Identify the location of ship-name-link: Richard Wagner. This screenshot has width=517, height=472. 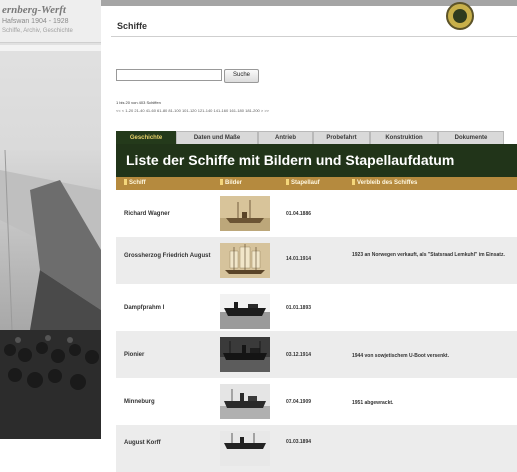
(169, 214).